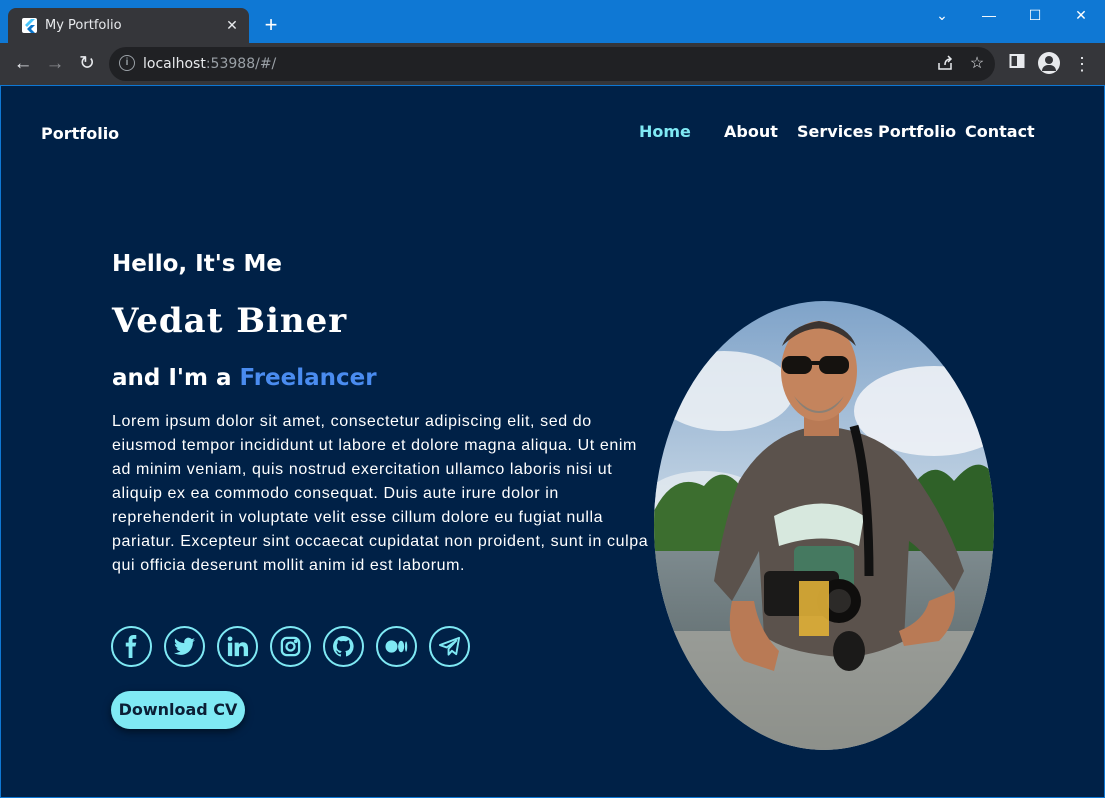  I want to click on minimize-button: —, so click(989, 16).